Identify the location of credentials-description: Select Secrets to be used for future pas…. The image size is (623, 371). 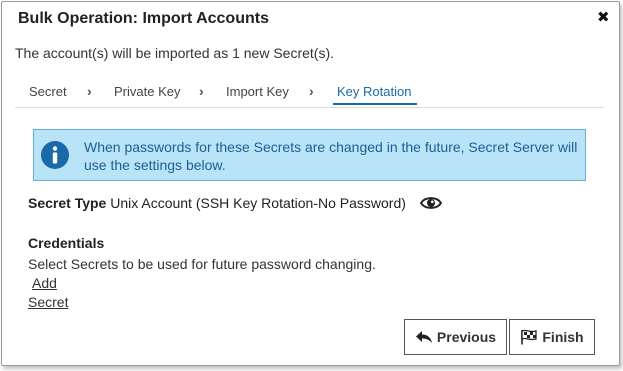
(202, 264).